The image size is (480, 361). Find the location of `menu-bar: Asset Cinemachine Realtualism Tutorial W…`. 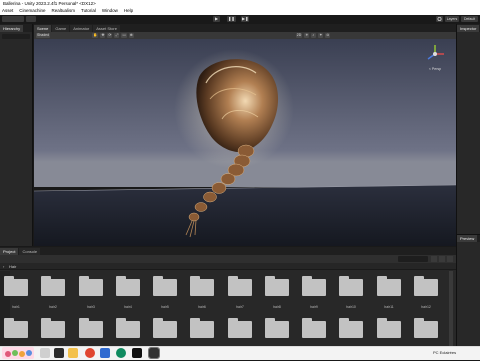

menu-bar: Asset Cinemachine Realtualism Tutorial W… is located at coordinates (240, 11).